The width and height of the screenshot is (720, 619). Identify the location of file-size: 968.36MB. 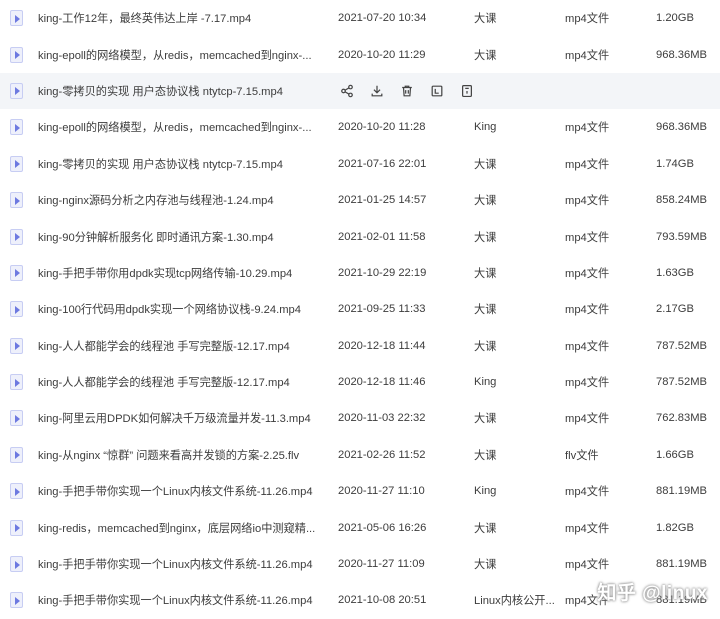
(681, 127).